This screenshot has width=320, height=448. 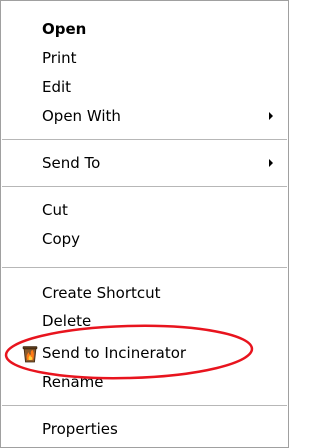 I want to click on menu-item-label: Cut, so click(x=55, y=210).